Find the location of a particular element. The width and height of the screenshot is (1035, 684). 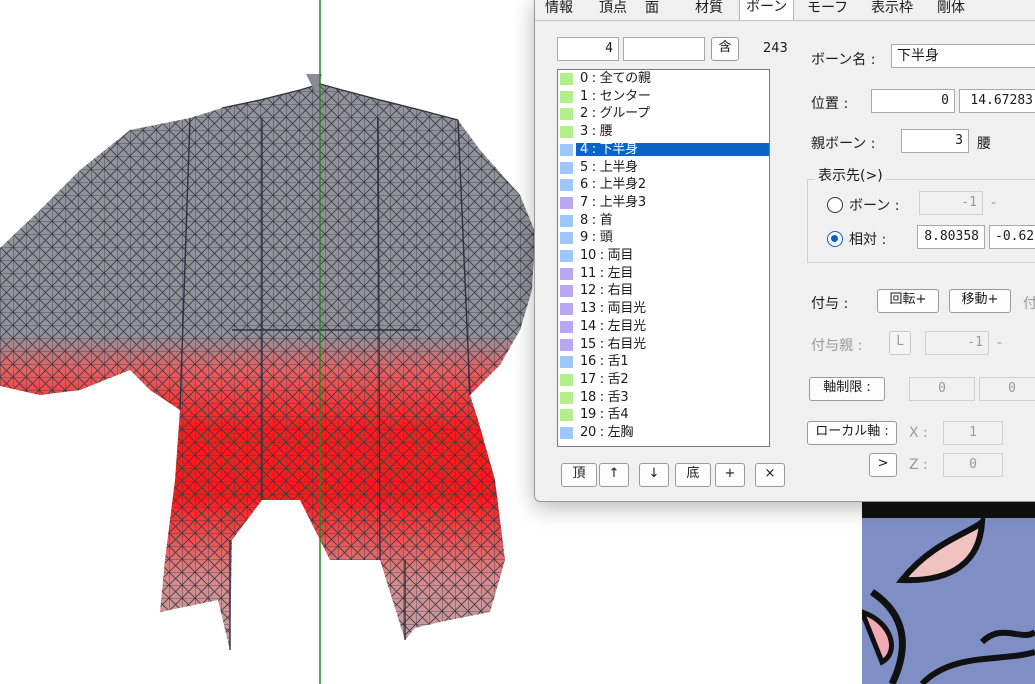

bone-index-input: 4 is located at coordinates (588, 49).